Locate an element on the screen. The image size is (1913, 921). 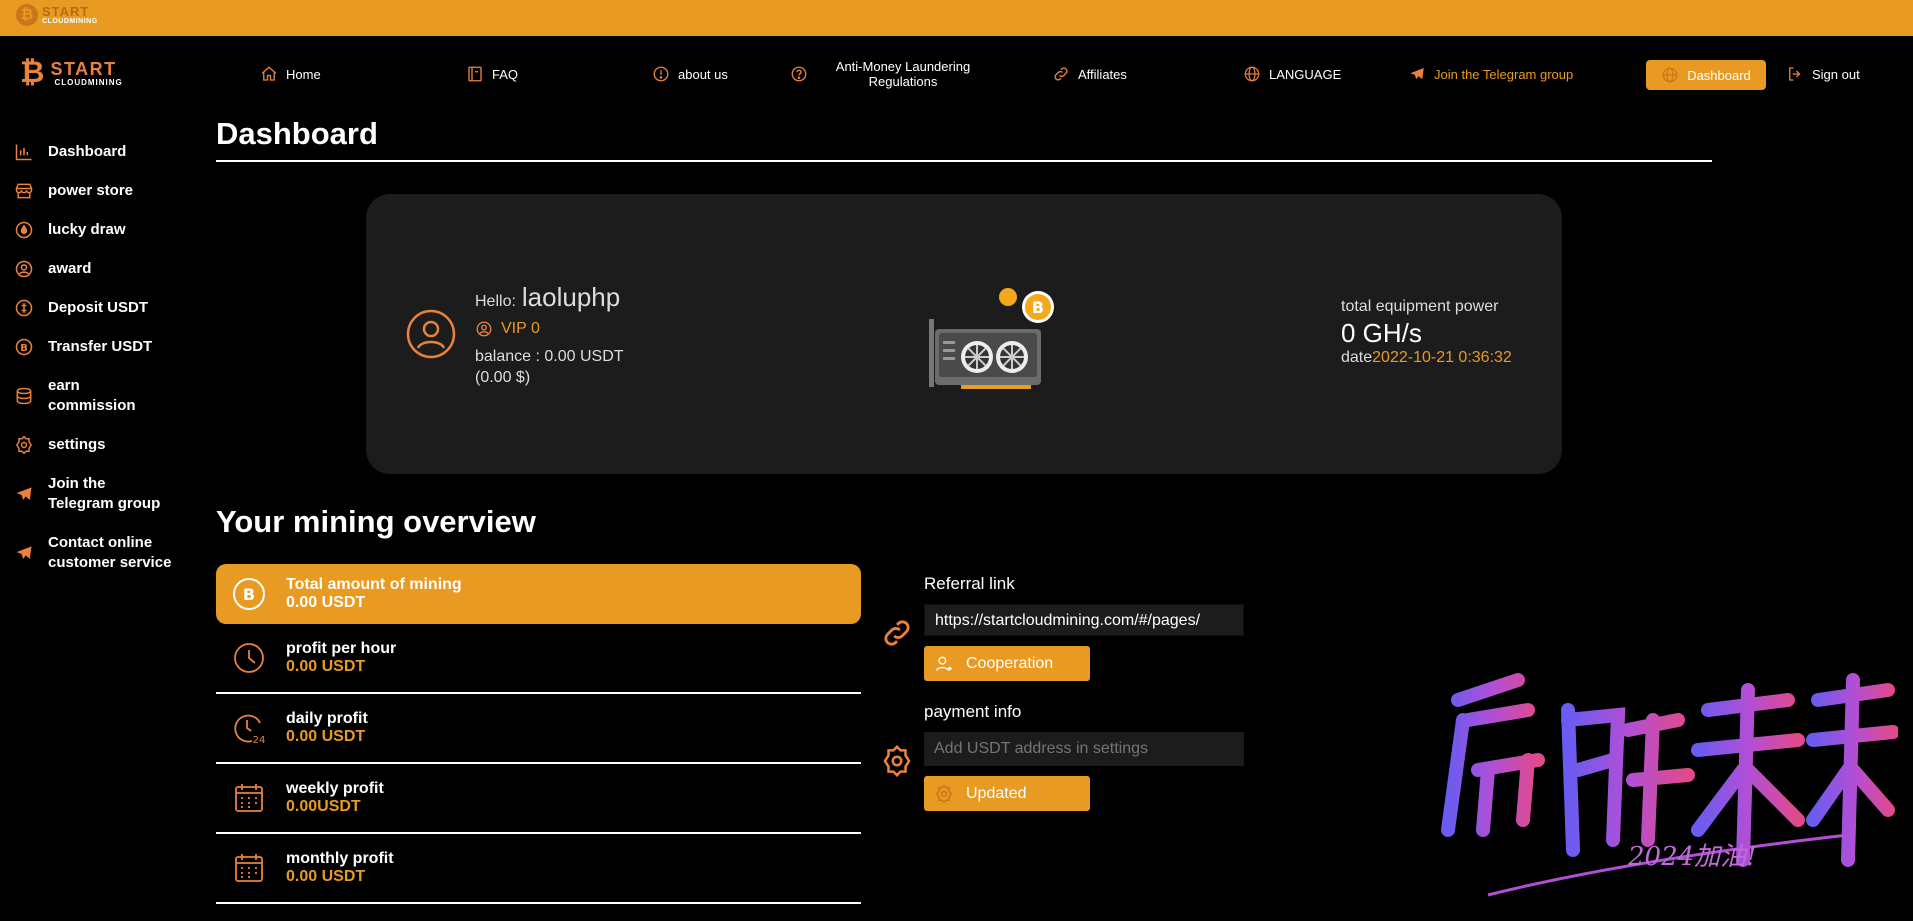
vip-user-icon is located at coordinates (484, 329).